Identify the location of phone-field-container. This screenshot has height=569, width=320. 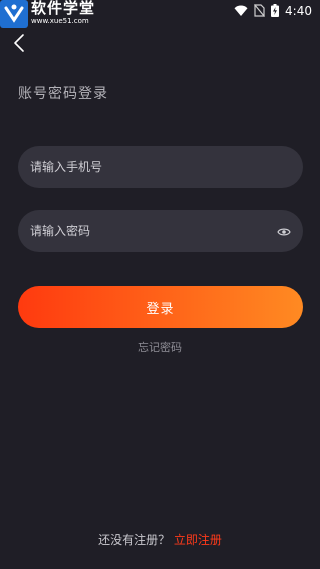
(160, 167).